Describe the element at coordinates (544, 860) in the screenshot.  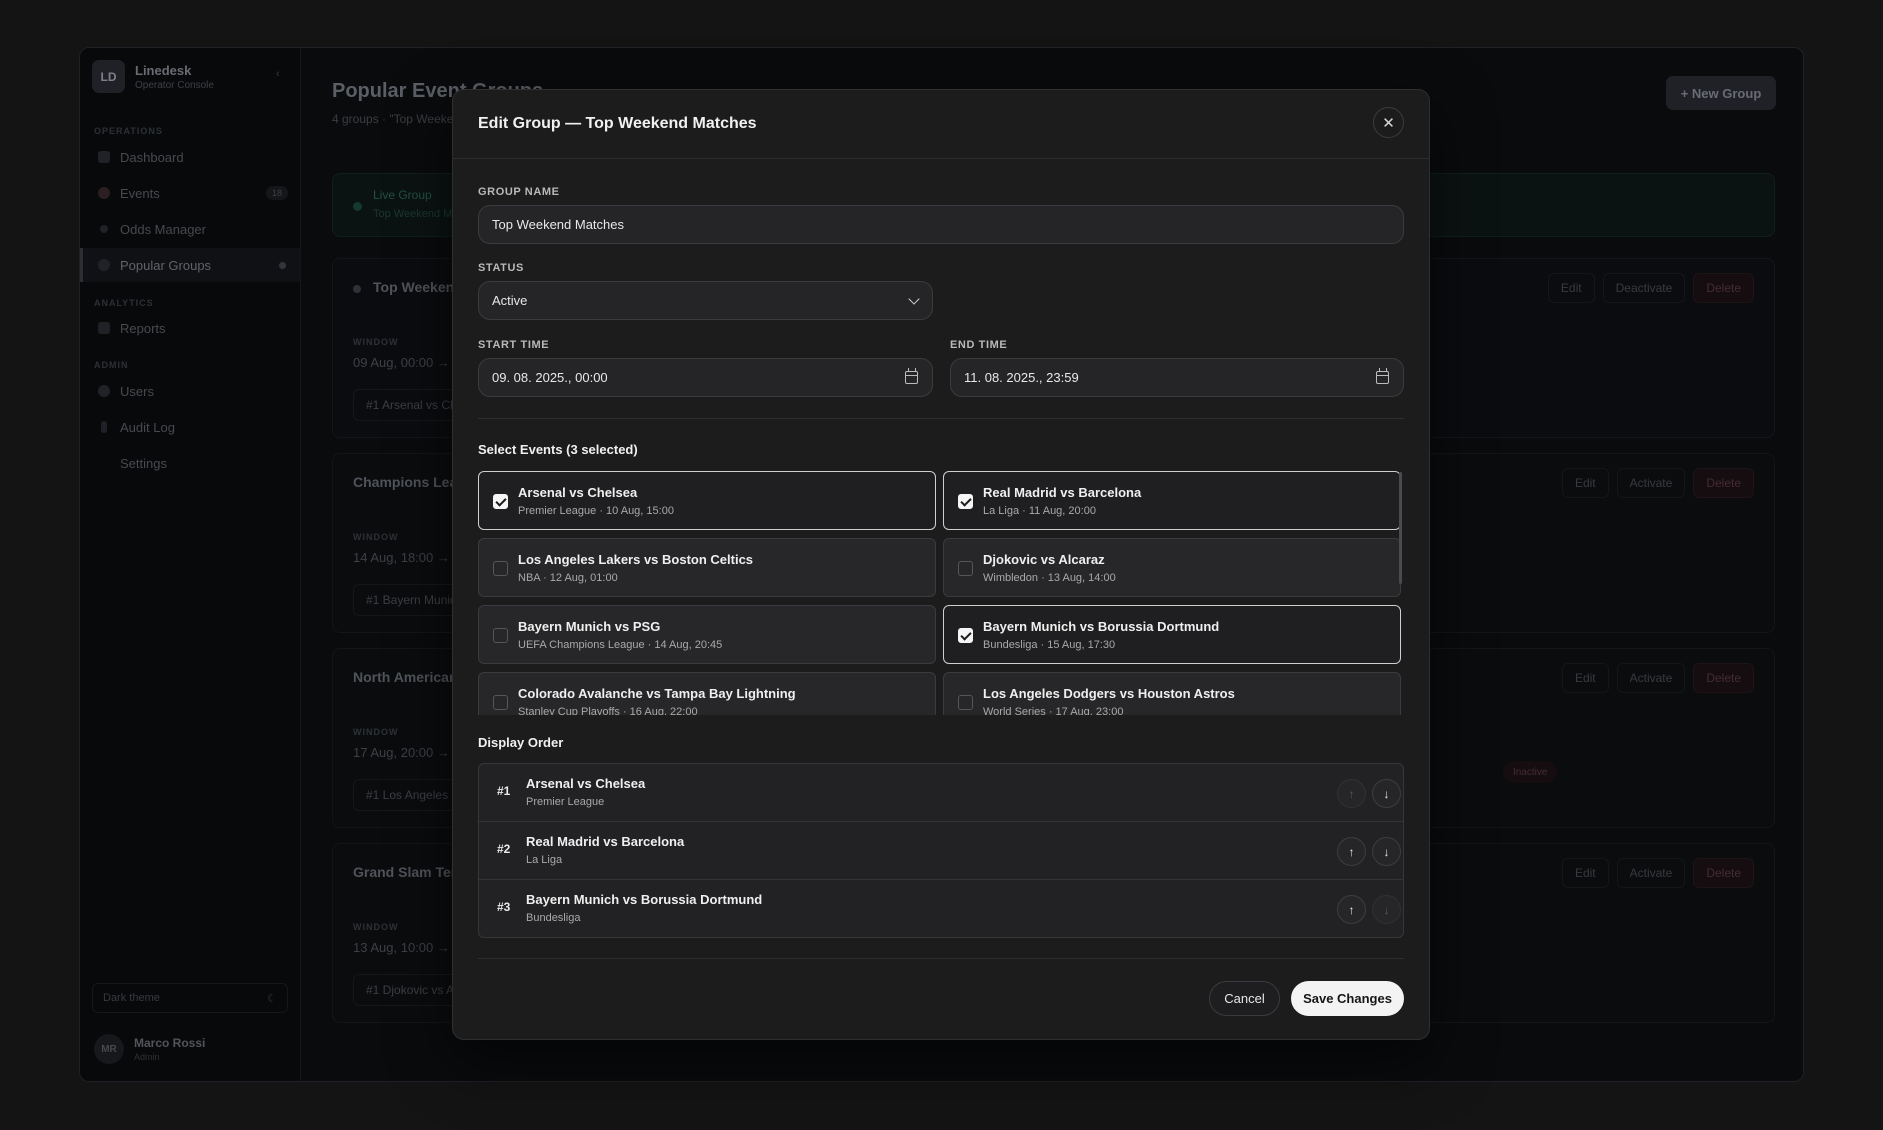
I see `order-league: La Liga` at that location.